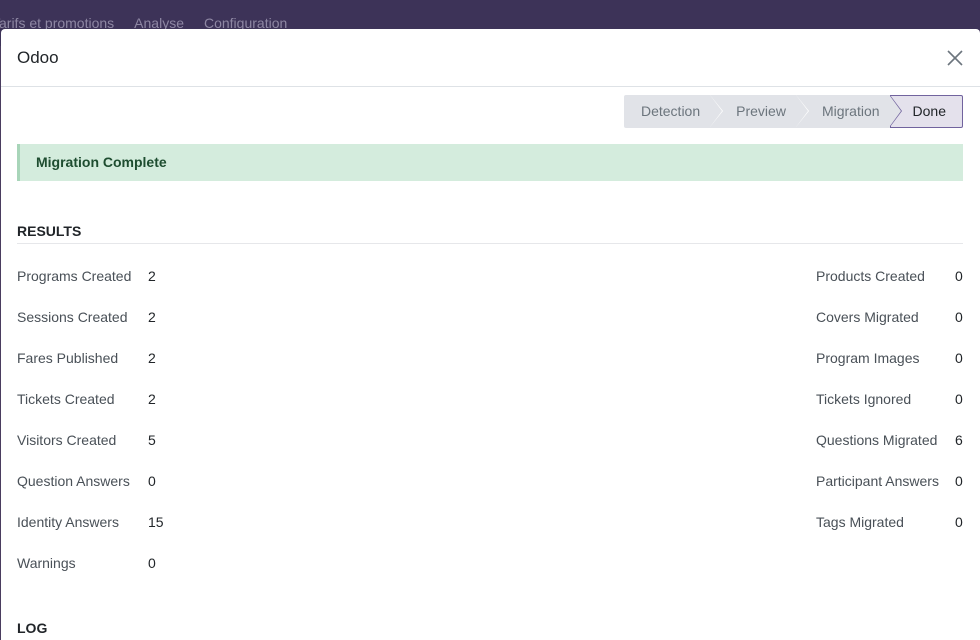 This screenshot has height=640, width=980. What do you see at coordinates (870, 276) in the screenshot?
I see `result-label: Products Created` at bounding box center [870, 276].